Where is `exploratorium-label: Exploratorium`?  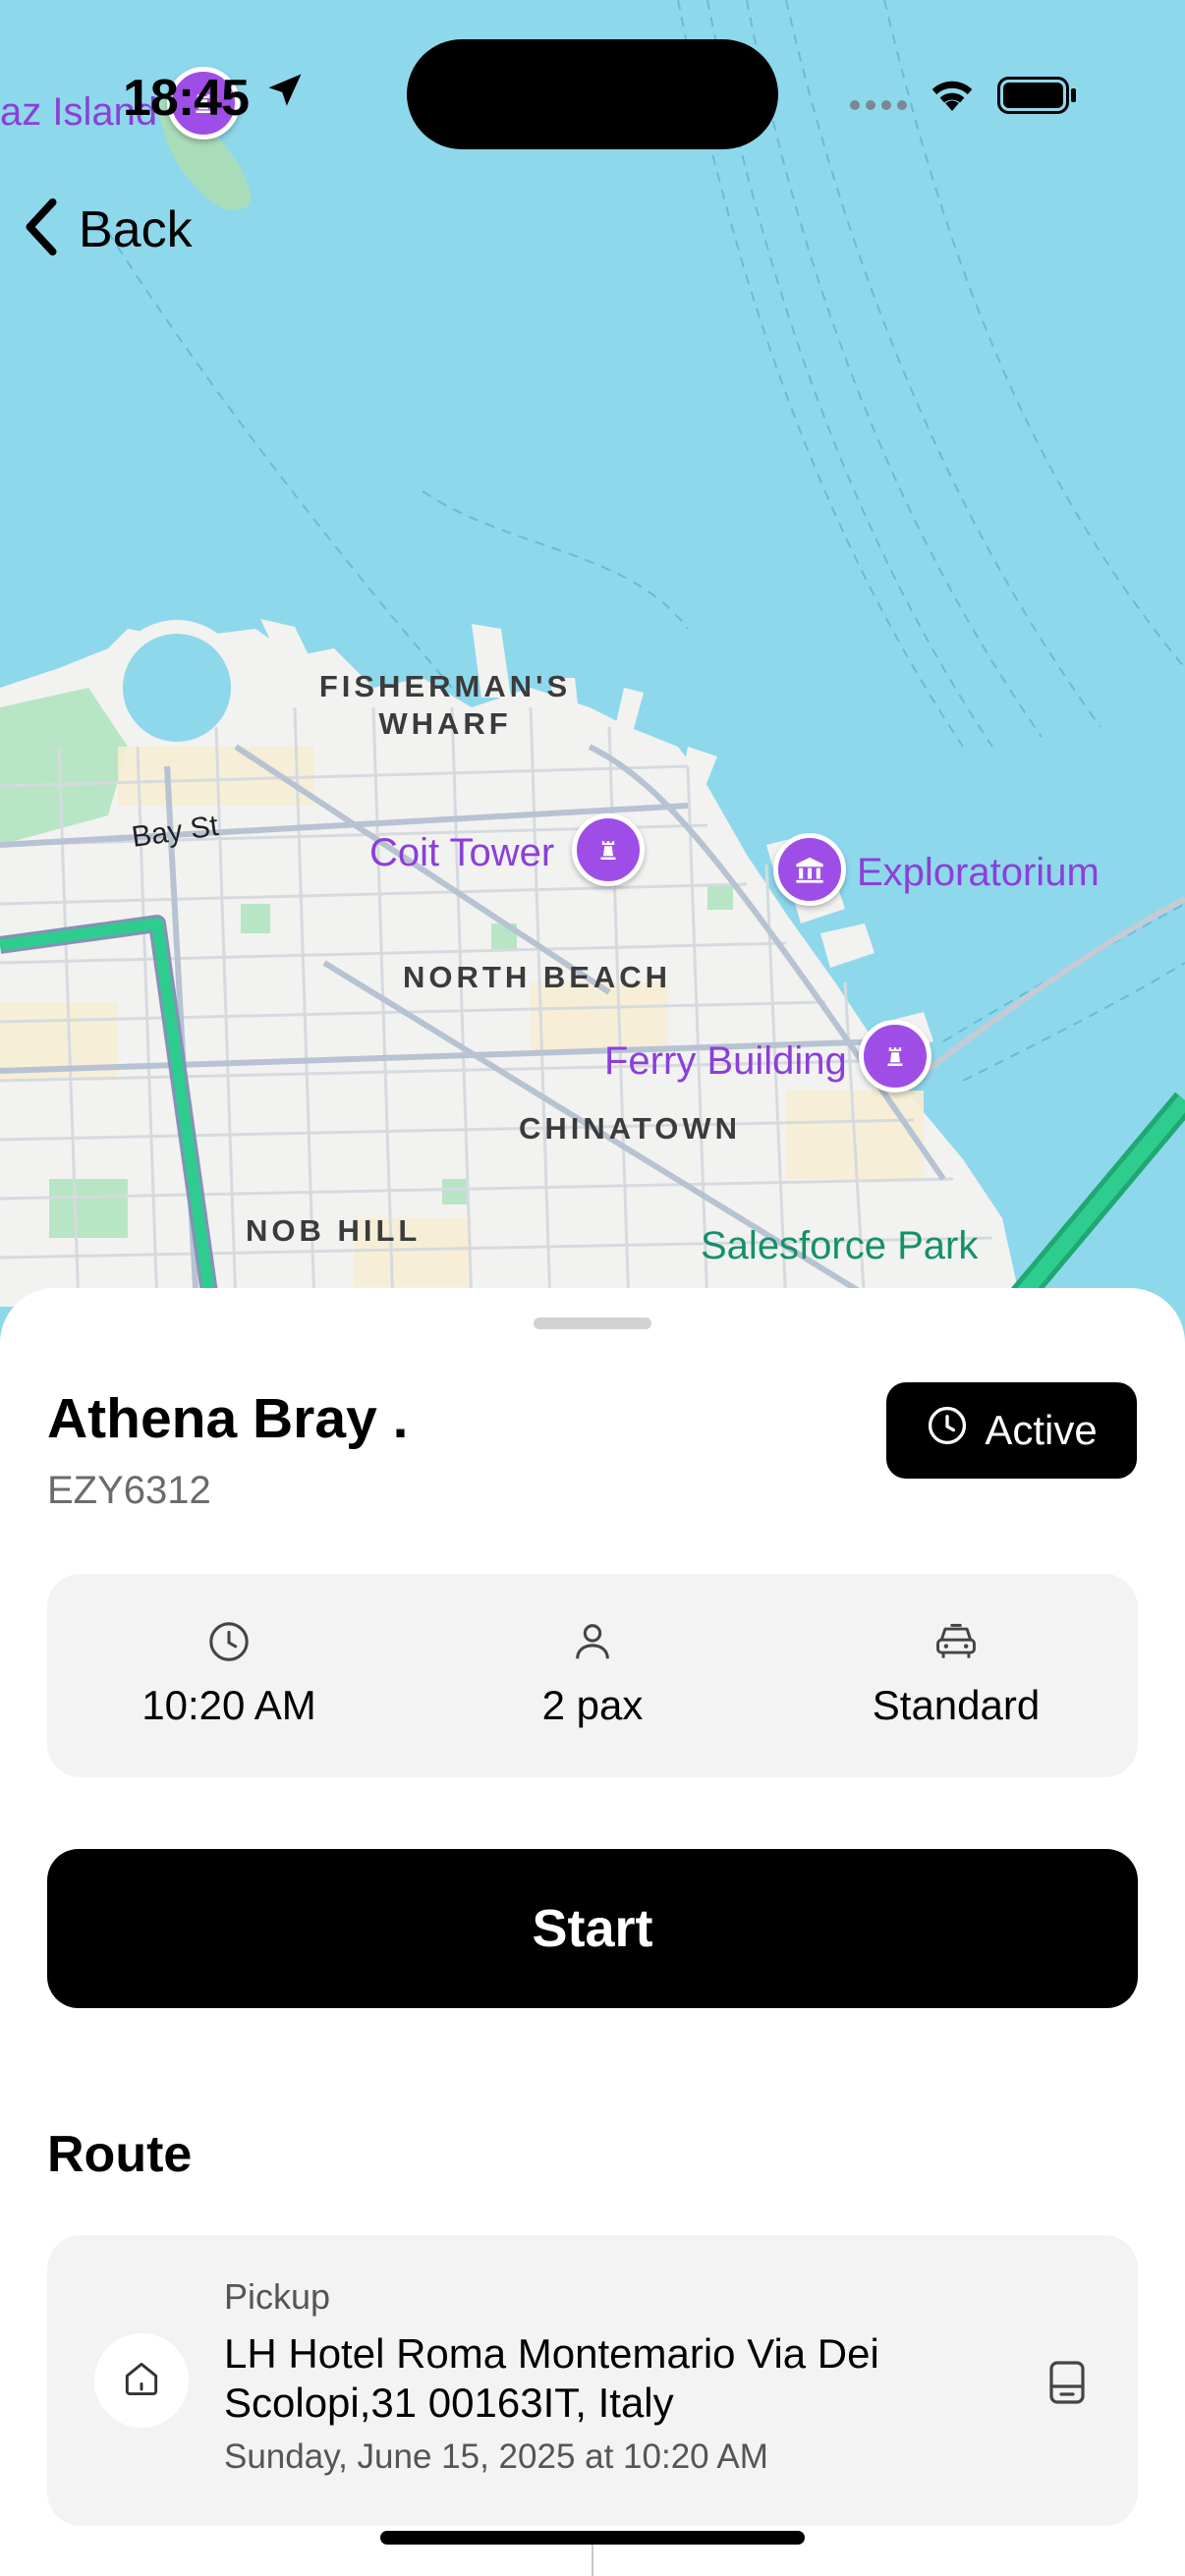 exploratorium-label: Exploratorium is located at coordinates (979, 873).